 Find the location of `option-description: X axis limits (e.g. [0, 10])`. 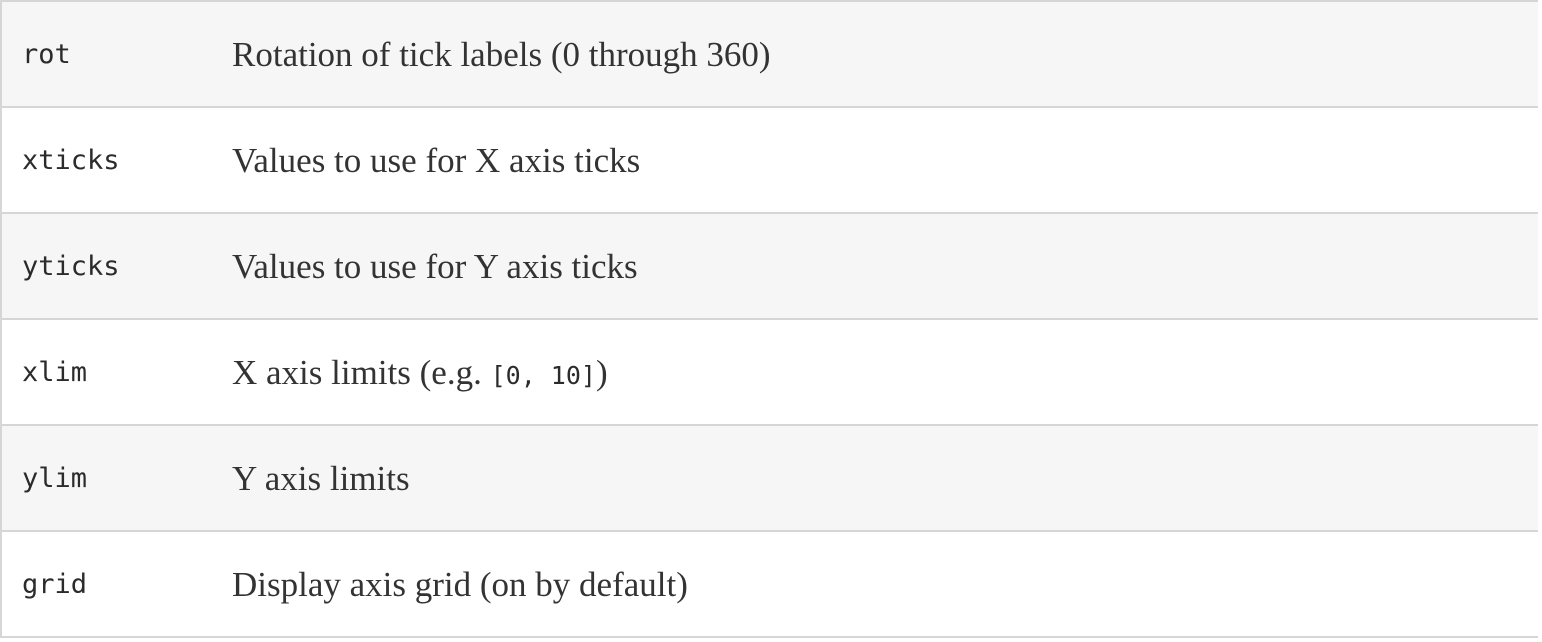

option-description: X axis limits (e.g. [0, 10]) is located at coordinates (420, 372).